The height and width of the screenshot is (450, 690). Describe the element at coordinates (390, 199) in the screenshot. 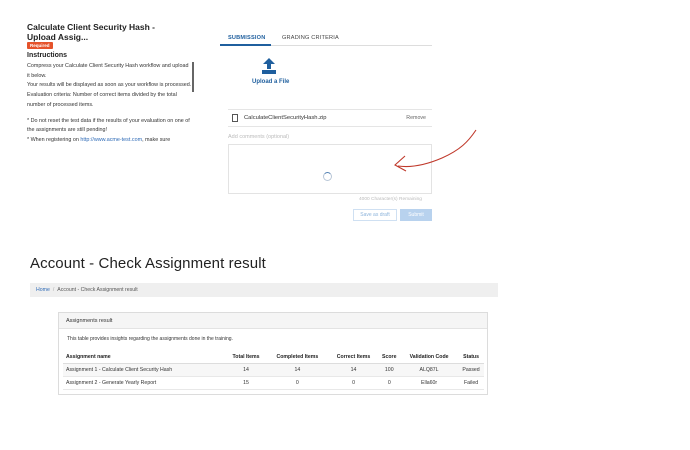

I see `characters-remaining: 4000 Character(s) Remaining` at that location.